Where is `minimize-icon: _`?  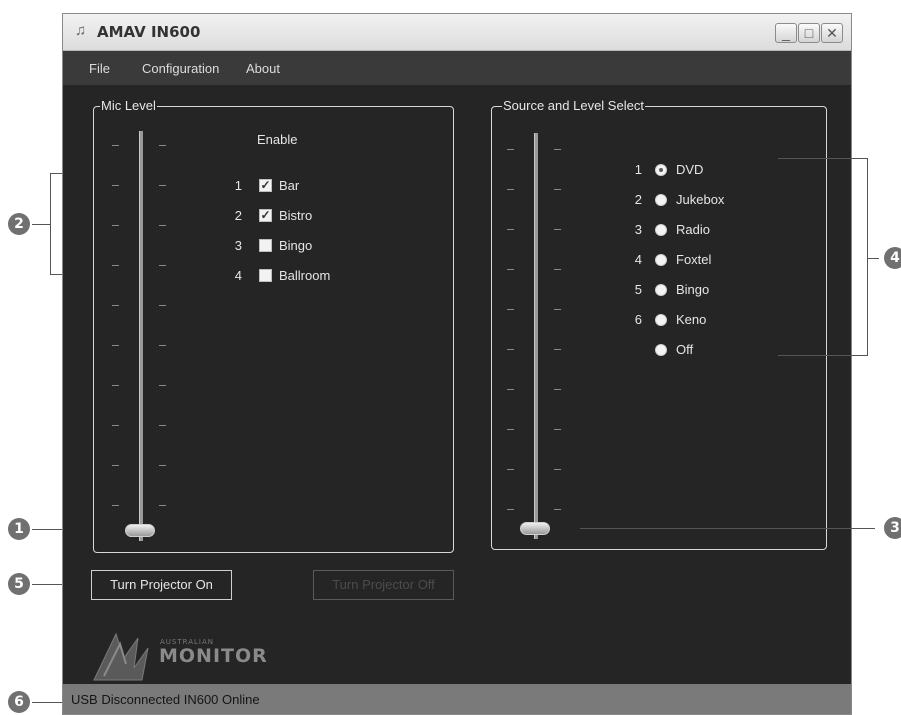
minimize-icon: _ is located at coordinates (786, 33).